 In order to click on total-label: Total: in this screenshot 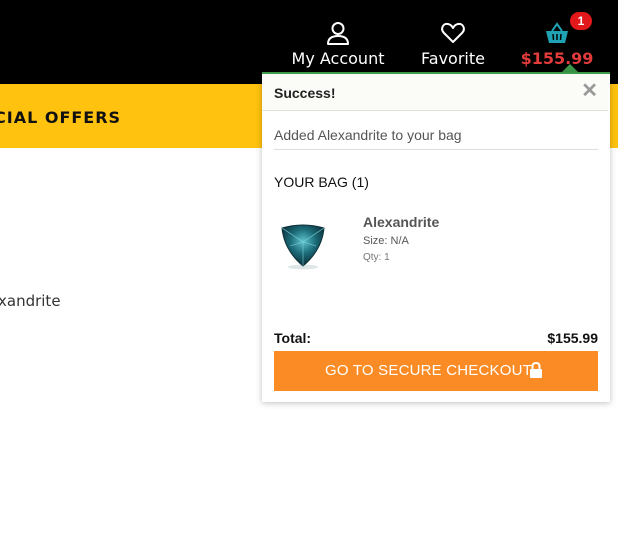, I will do `click(293, 338)`.